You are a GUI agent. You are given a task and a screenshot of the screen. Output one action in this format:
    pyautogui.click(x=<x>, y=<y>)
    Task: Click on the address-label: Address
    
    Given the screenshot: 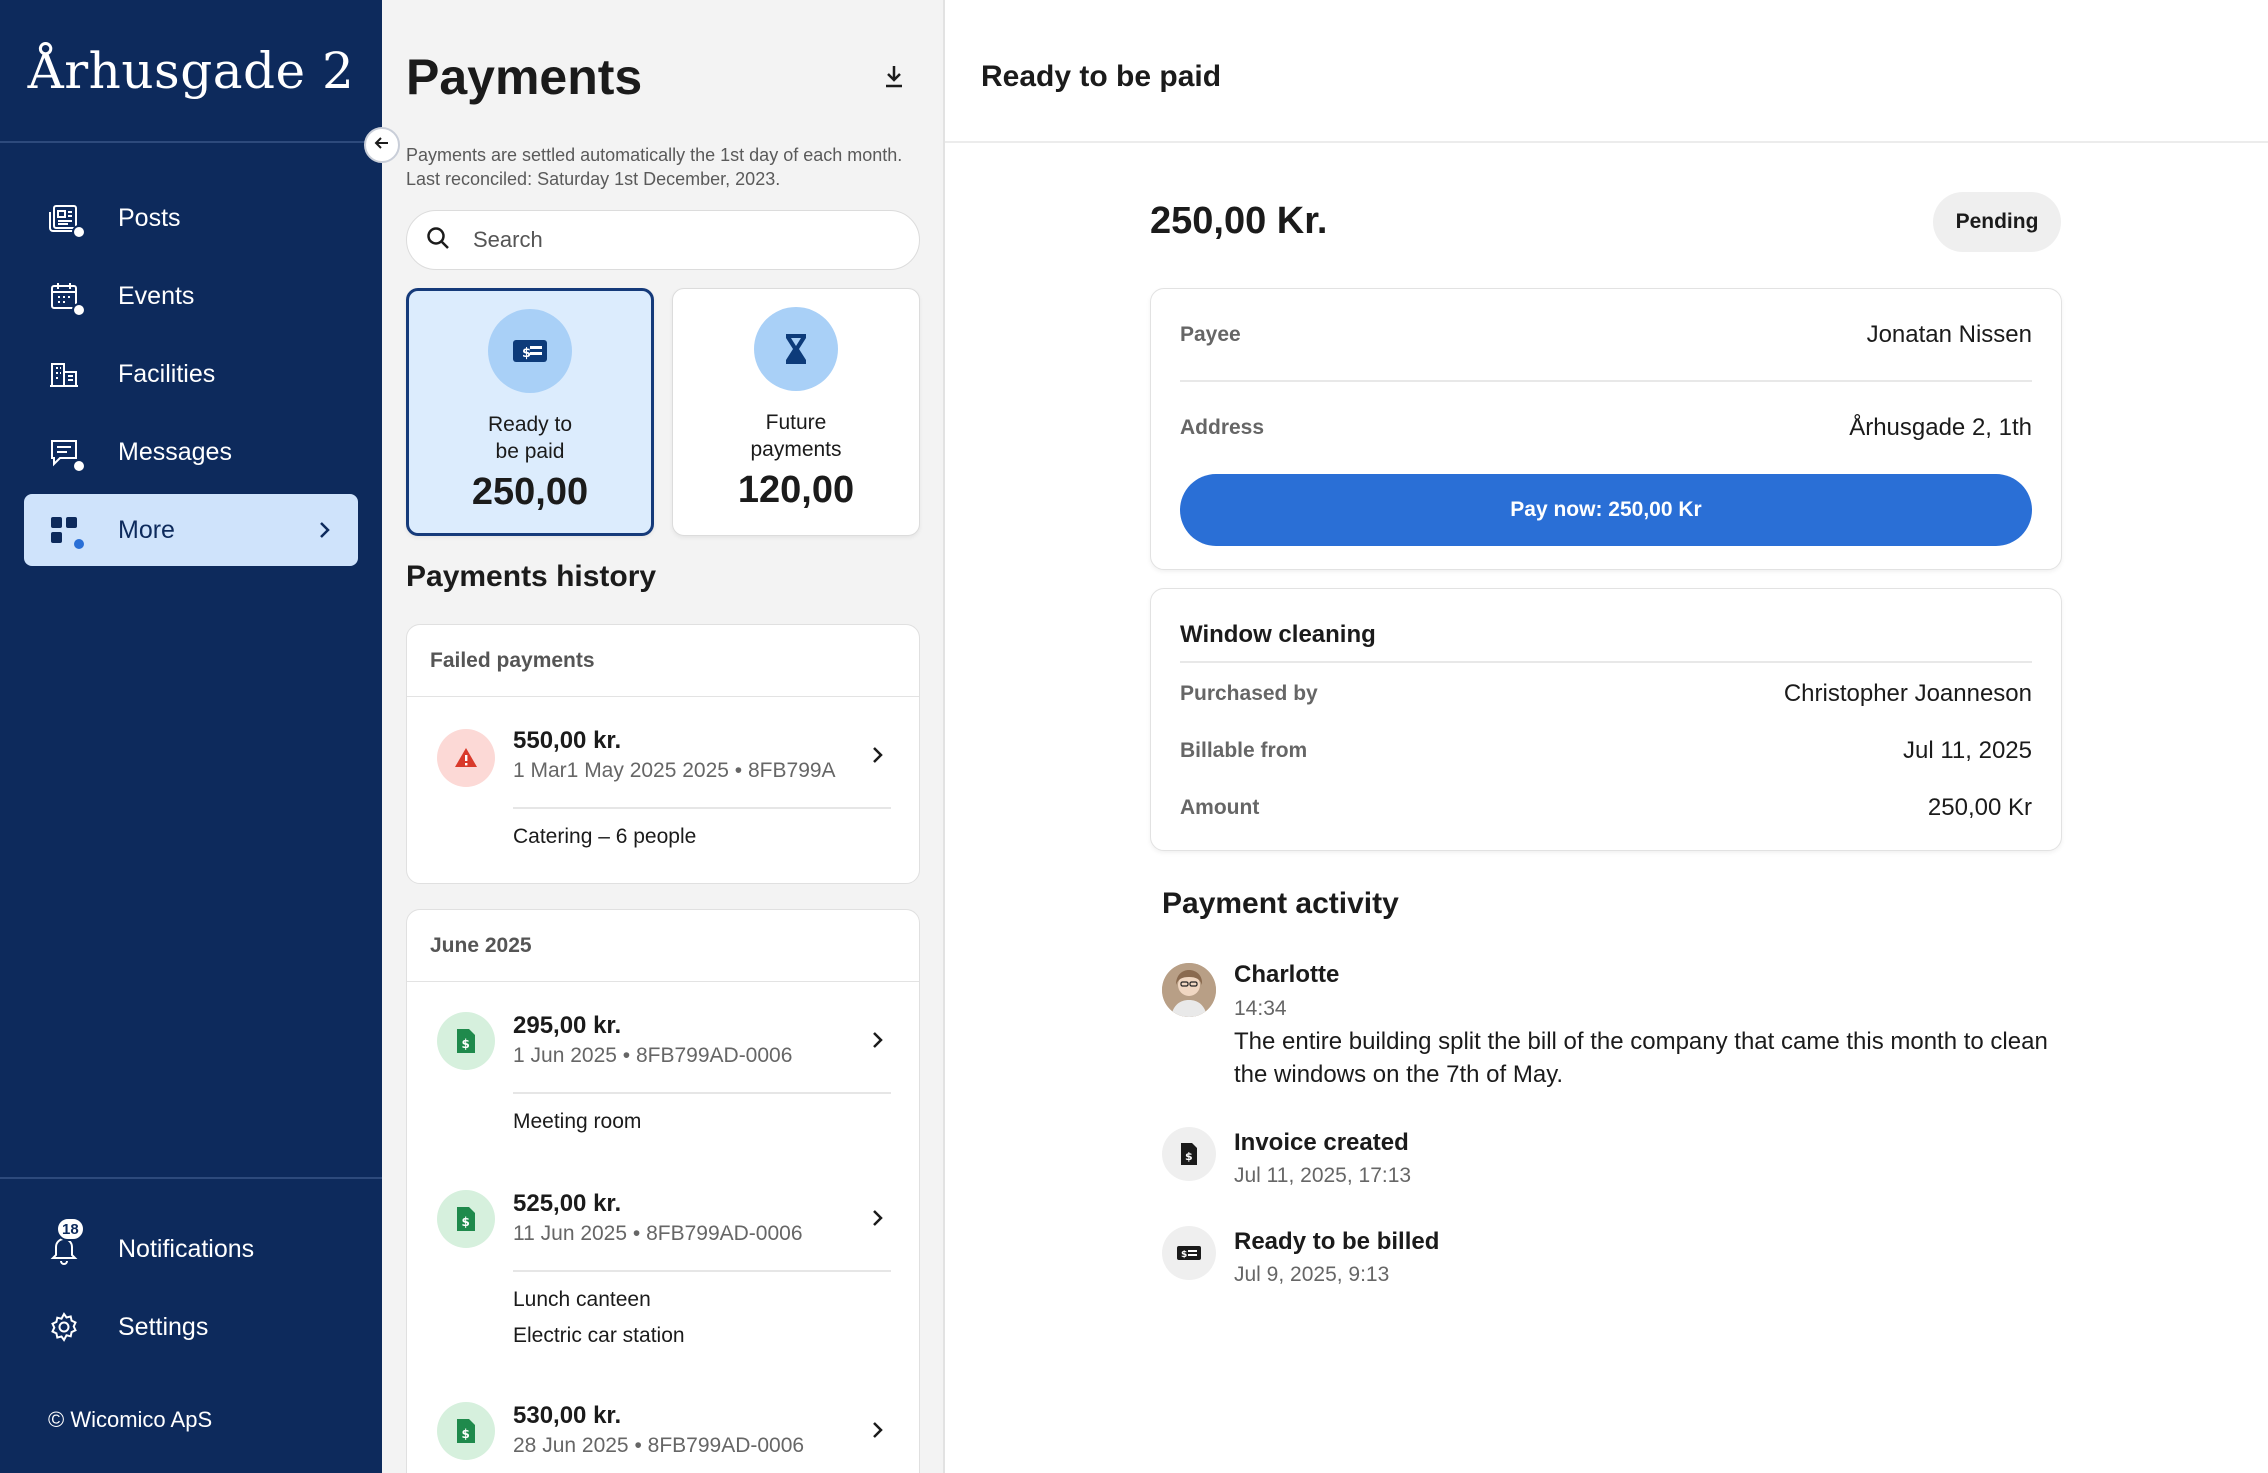 What is the action you would take?
    pyautogui.click(x=1222, y=427)
    